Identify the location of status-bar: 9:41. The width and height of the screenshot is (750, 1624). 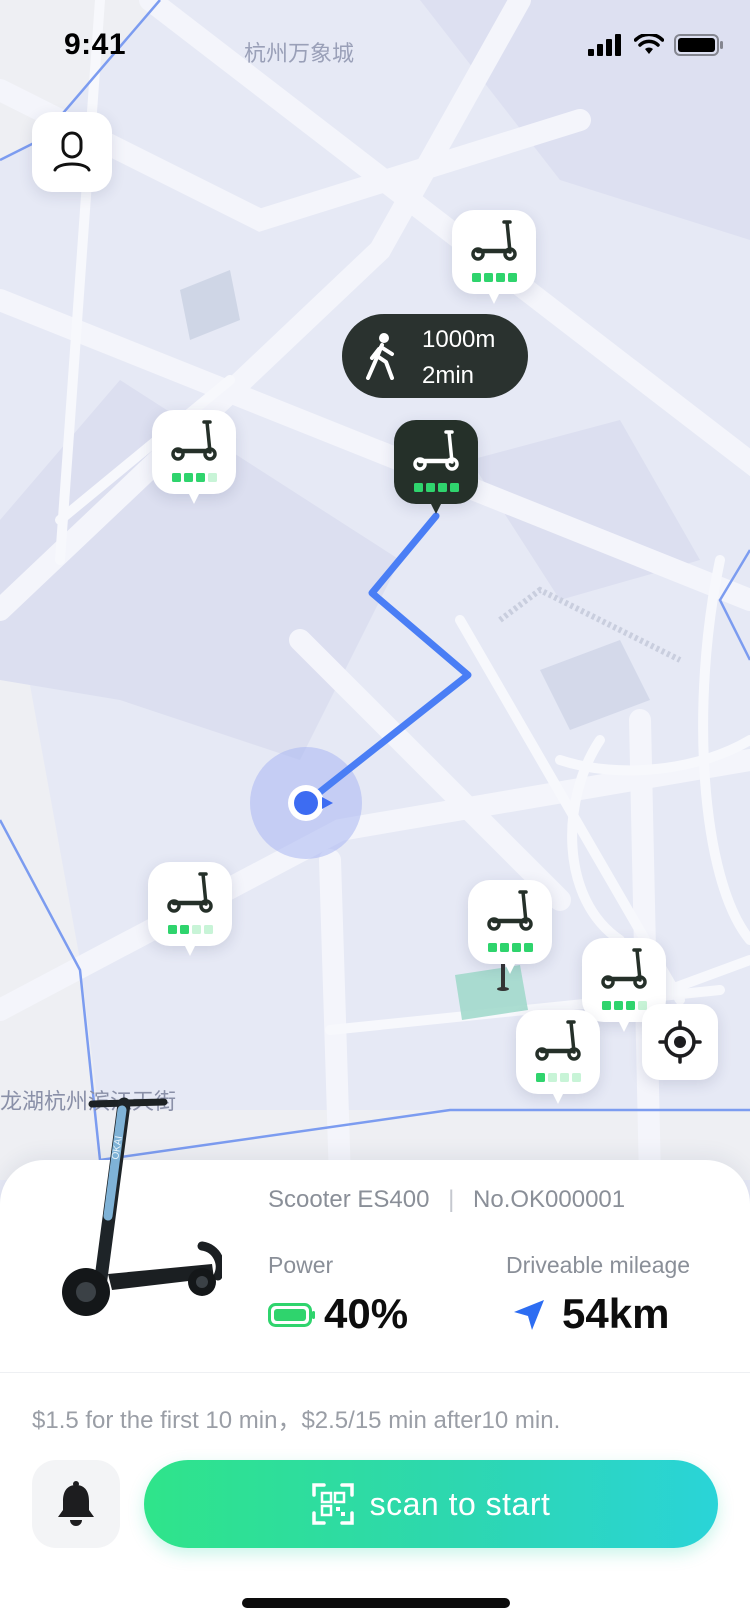
(375, 48).